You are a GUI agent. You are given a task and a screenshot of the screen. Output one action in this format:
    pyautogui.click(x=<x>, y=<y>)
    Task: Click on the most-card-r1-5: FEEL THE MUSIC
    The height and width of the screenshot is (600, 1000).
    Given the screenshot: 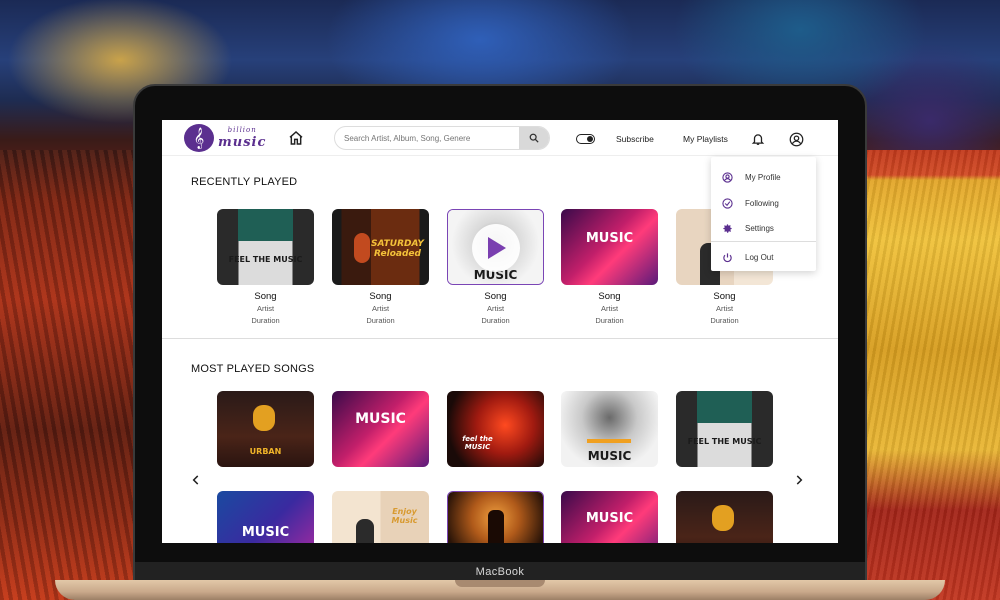 What is the action you would take?
    pyautogui.click(x=724, y=429)
    